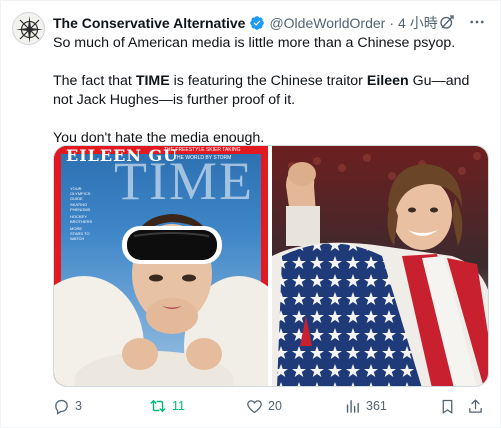  What do you see at coordinates (203, 158) in the screenshot?
I see `cover-tagline-2: THE WORLD BY STORM` at bounding box center [203, 158].